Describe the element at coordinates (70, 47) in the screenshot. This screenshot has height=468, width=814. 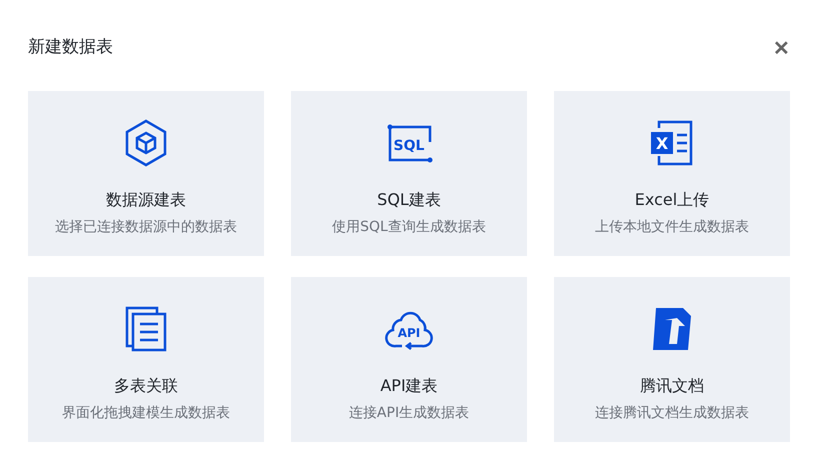
I see `dialog-title: 新建数据表` at that location.